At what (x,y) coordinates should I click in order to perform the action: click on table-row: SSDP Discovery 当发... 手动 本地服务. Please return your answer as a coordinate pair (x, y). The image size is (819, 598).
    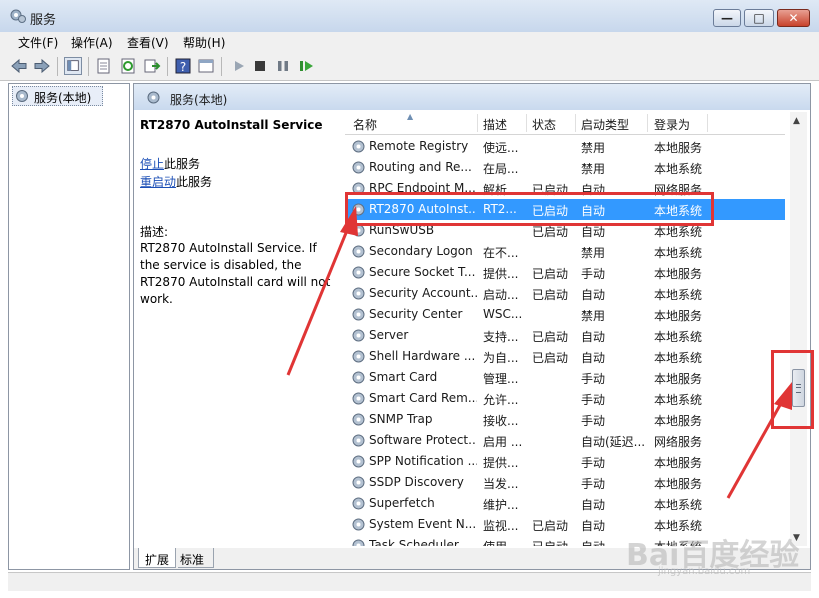
    Looking at the image, I should click on (565, 482).